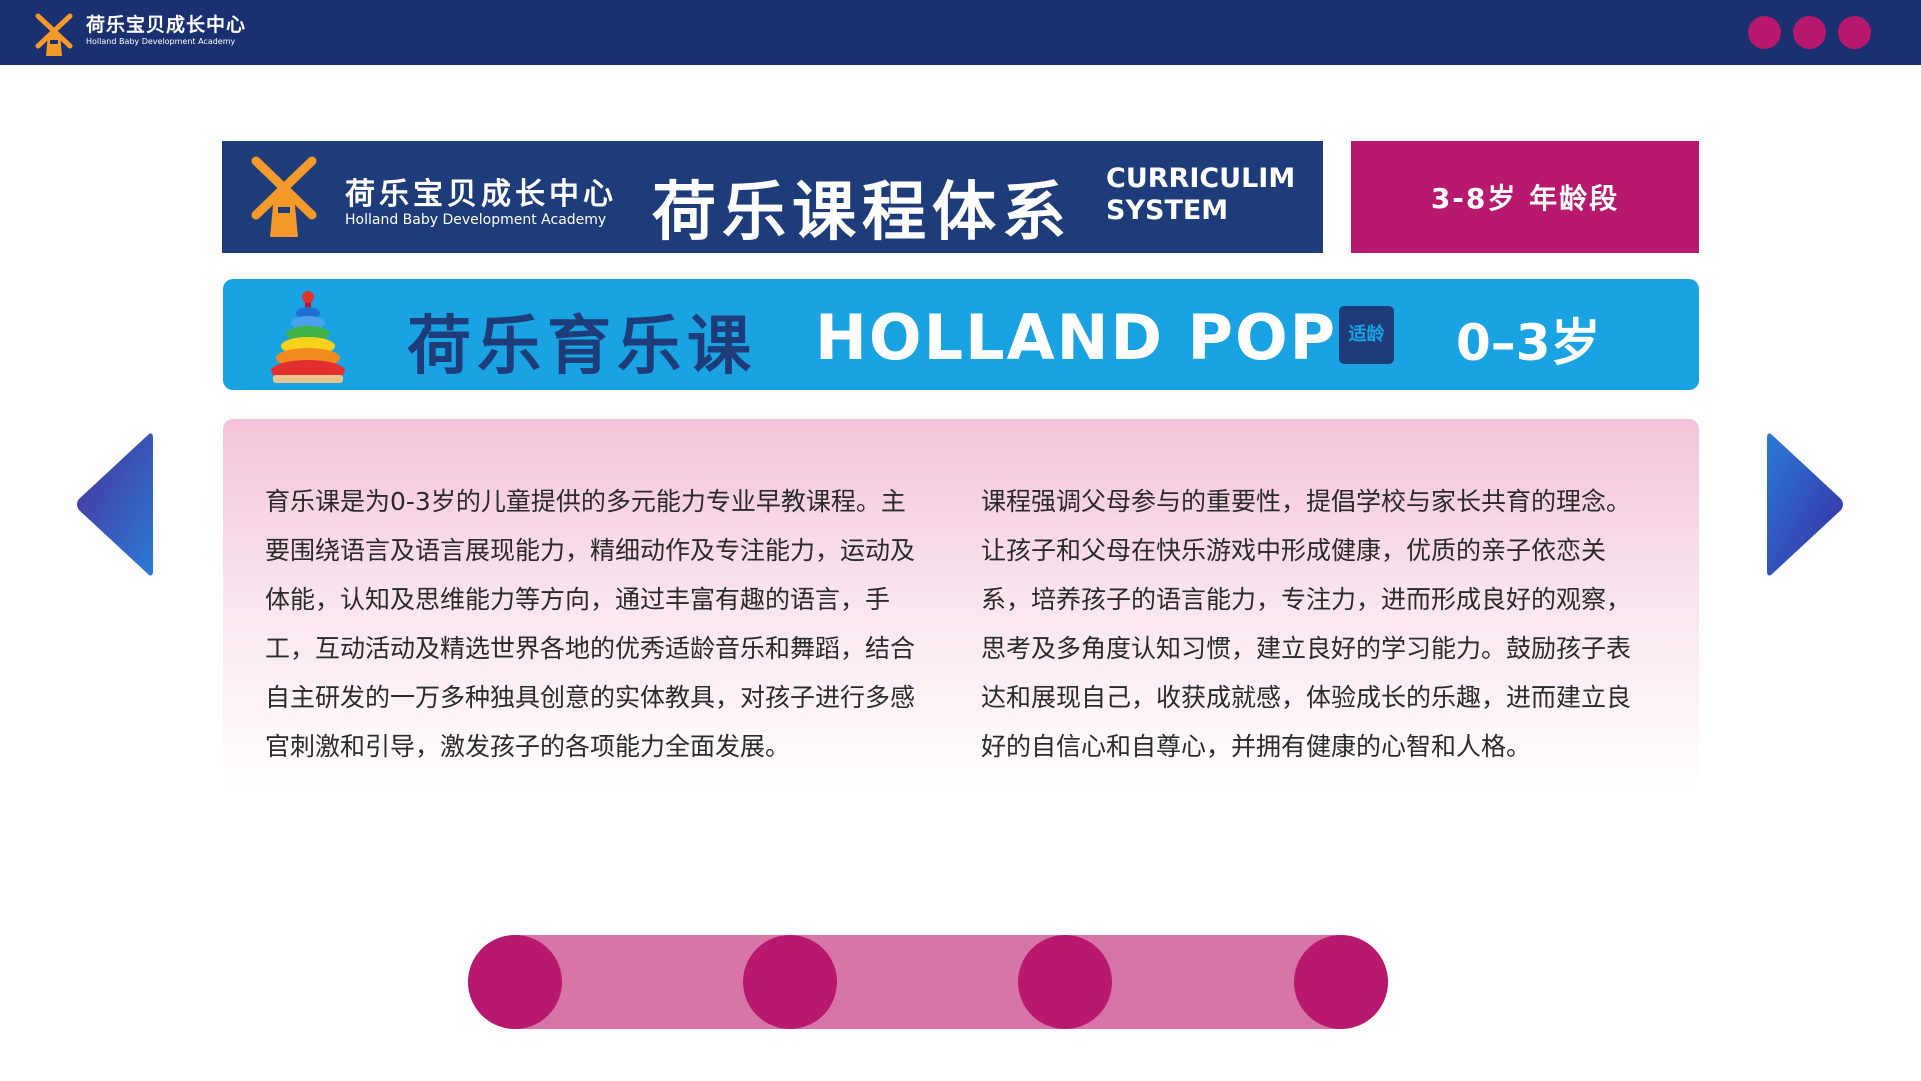 The image size is (1921, 1081). What do you see at coordinates (590, 550) in the screenshot?
I see `description-line: 要围绕语言及语言展现能力，精细动作及专注能力，运动及` at bounding box center [590, 550].